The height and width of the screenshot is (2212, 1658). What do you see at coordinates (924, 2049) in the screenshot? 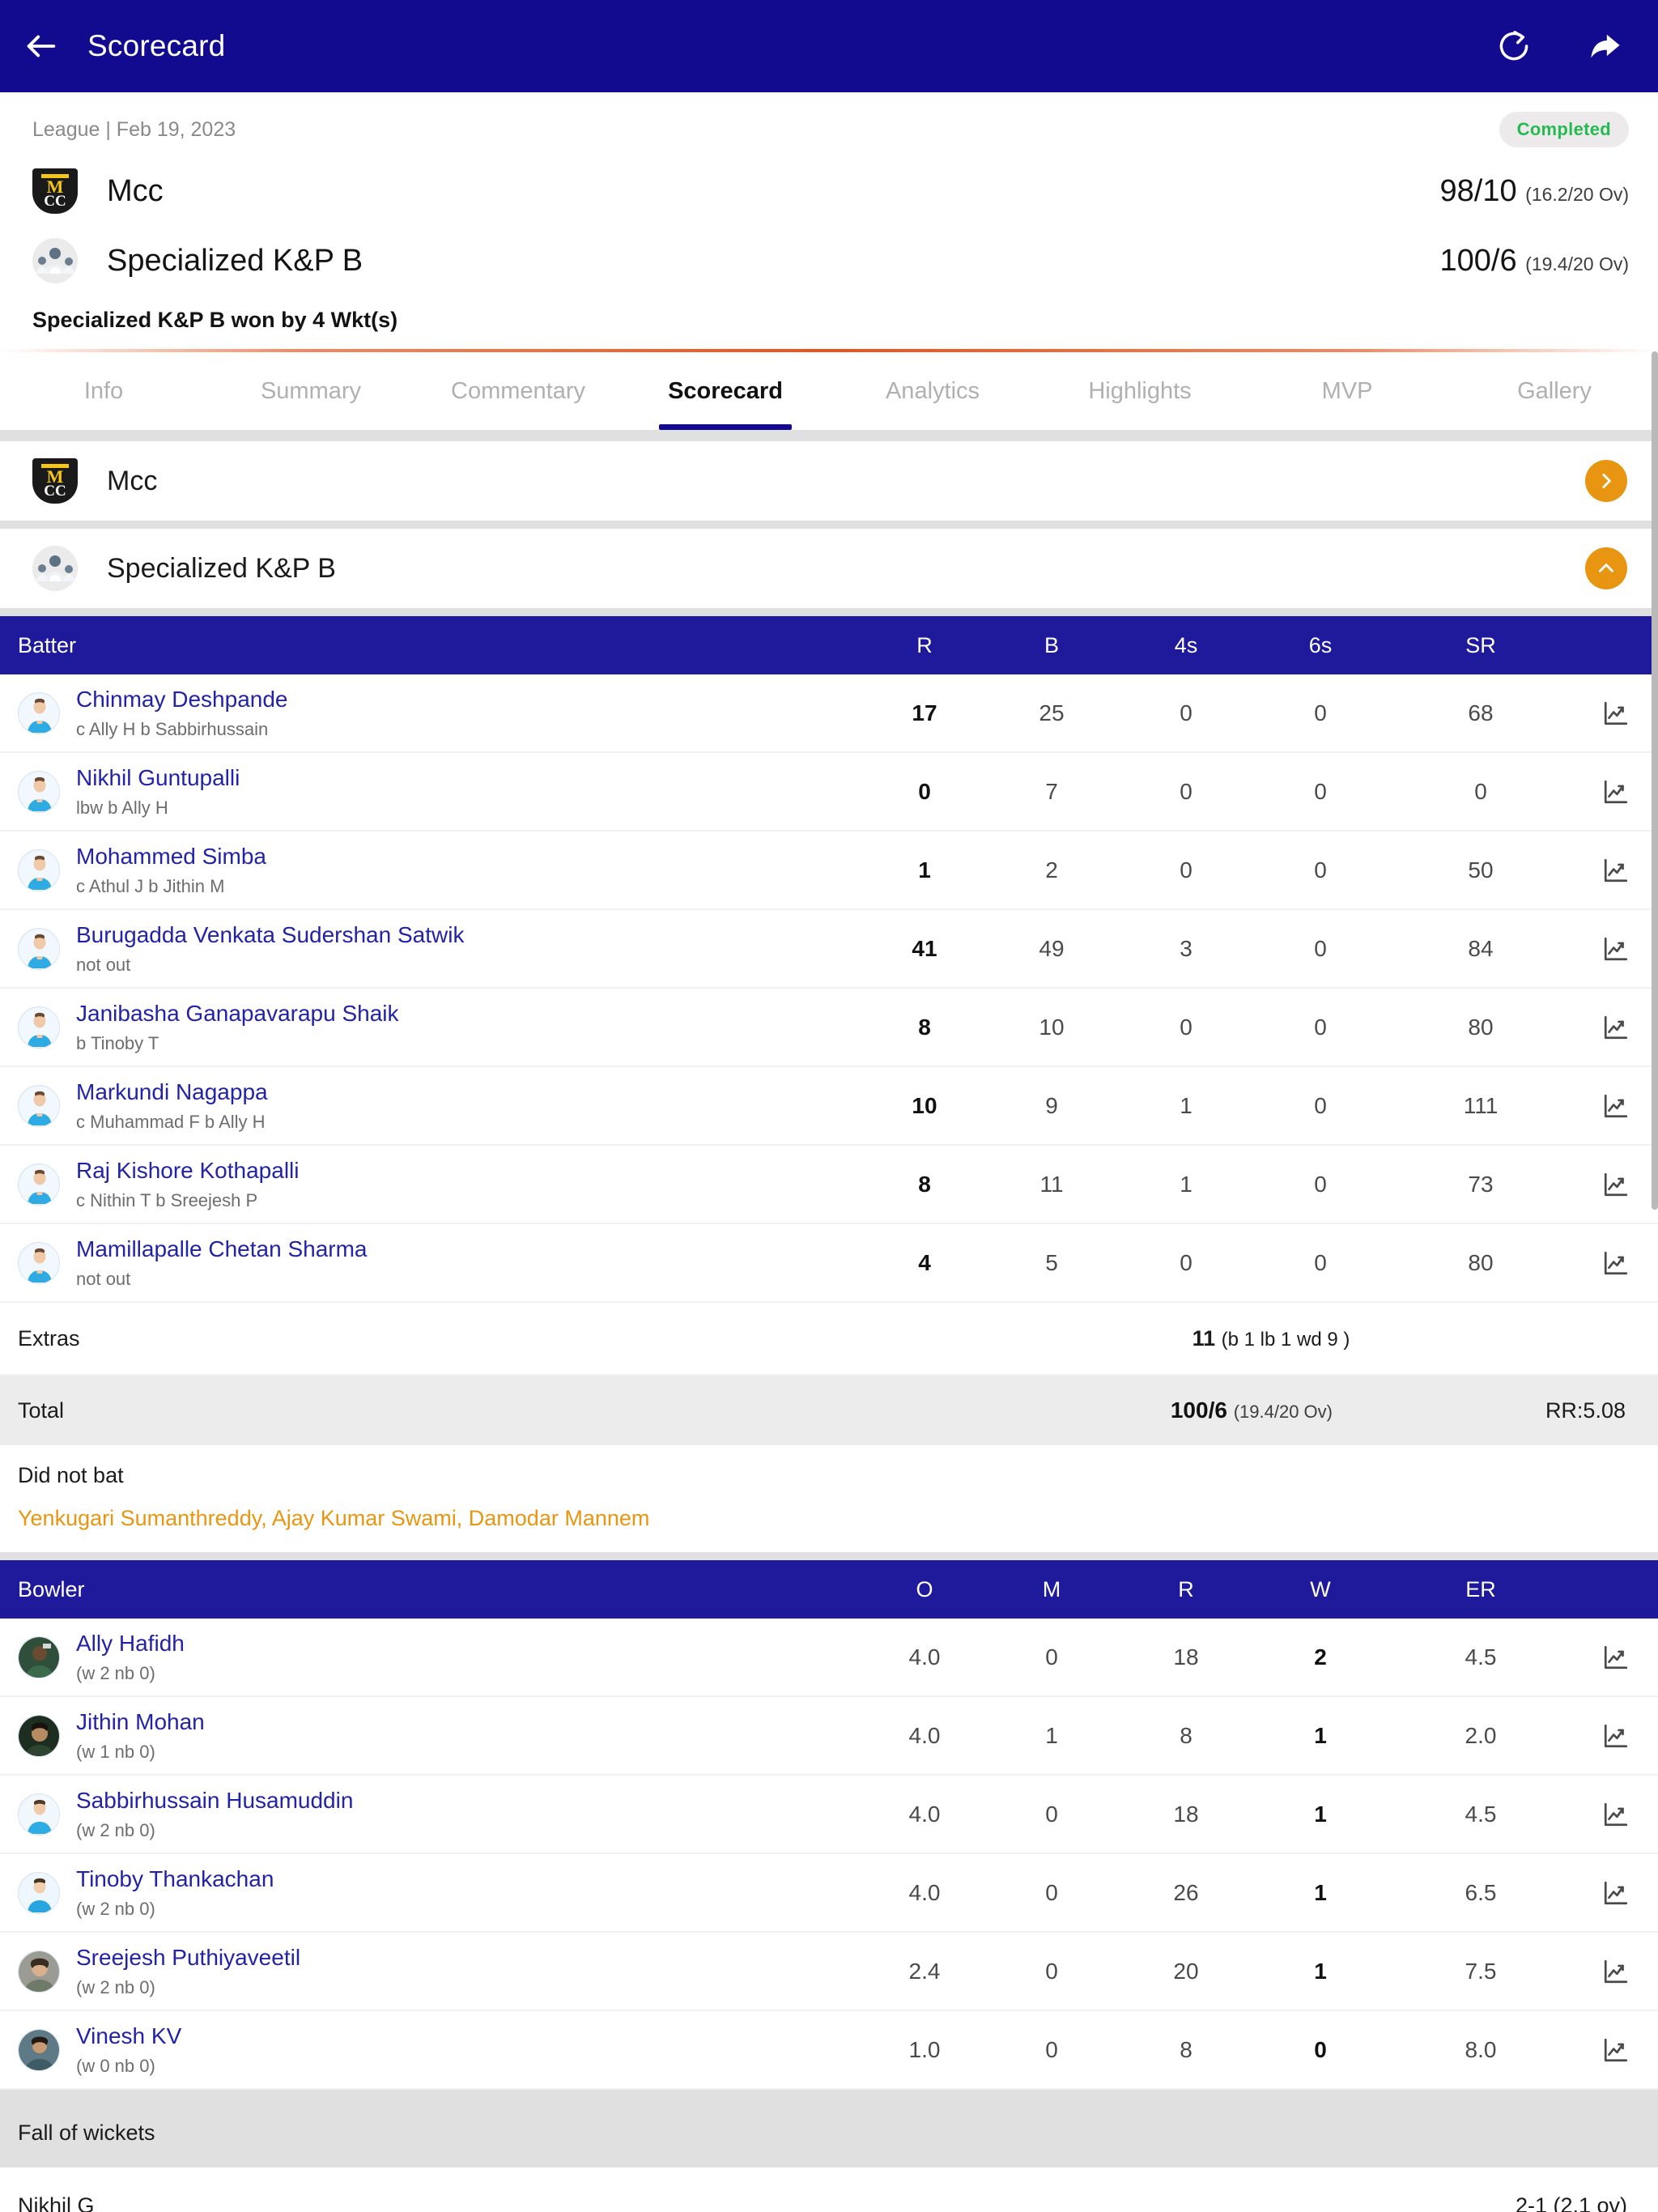
I see `bowler-overs: 1.0` at bounding box center [924, 2049].